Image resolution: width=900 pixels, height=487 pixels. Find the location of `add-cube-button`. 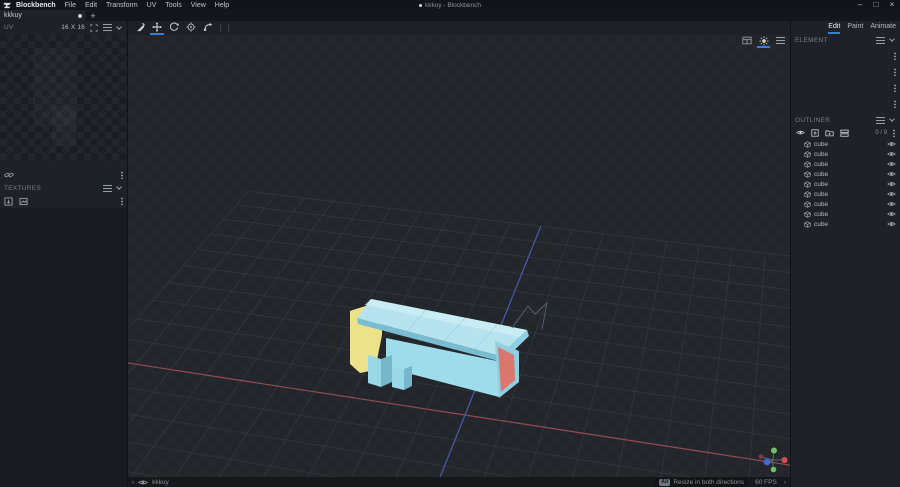

add-cube-button is located at coordinates (815, 132).